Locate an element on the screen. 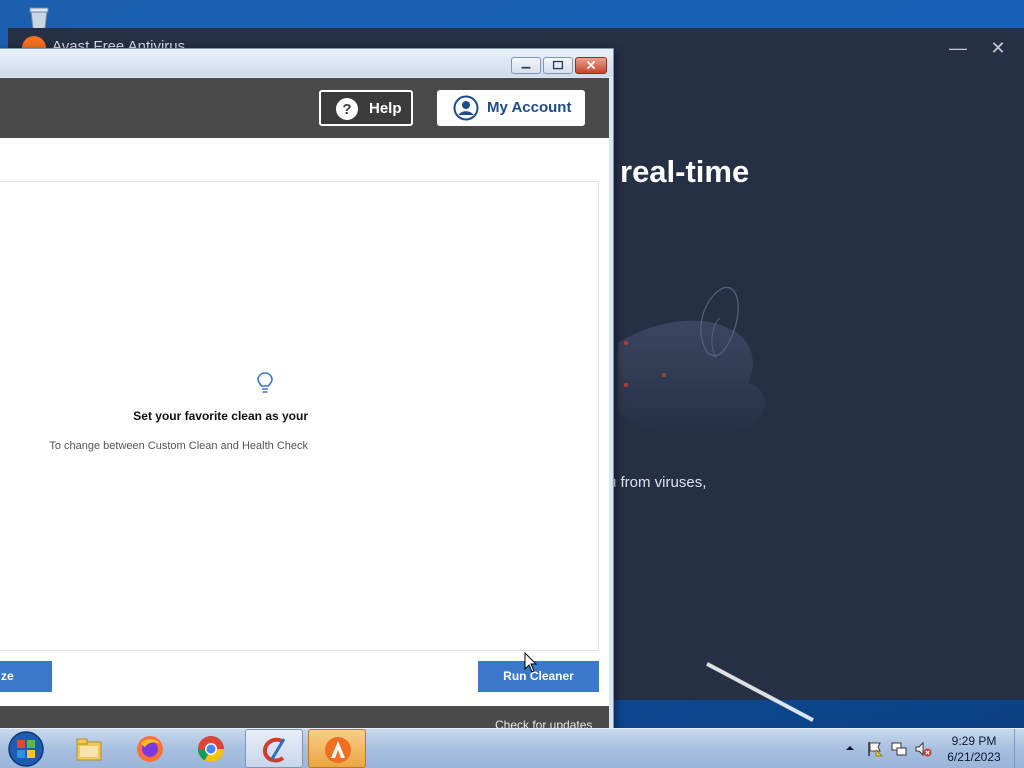 The image size is (1024, 768). ccleaner-titlebar is located at coordinates (306, 63).